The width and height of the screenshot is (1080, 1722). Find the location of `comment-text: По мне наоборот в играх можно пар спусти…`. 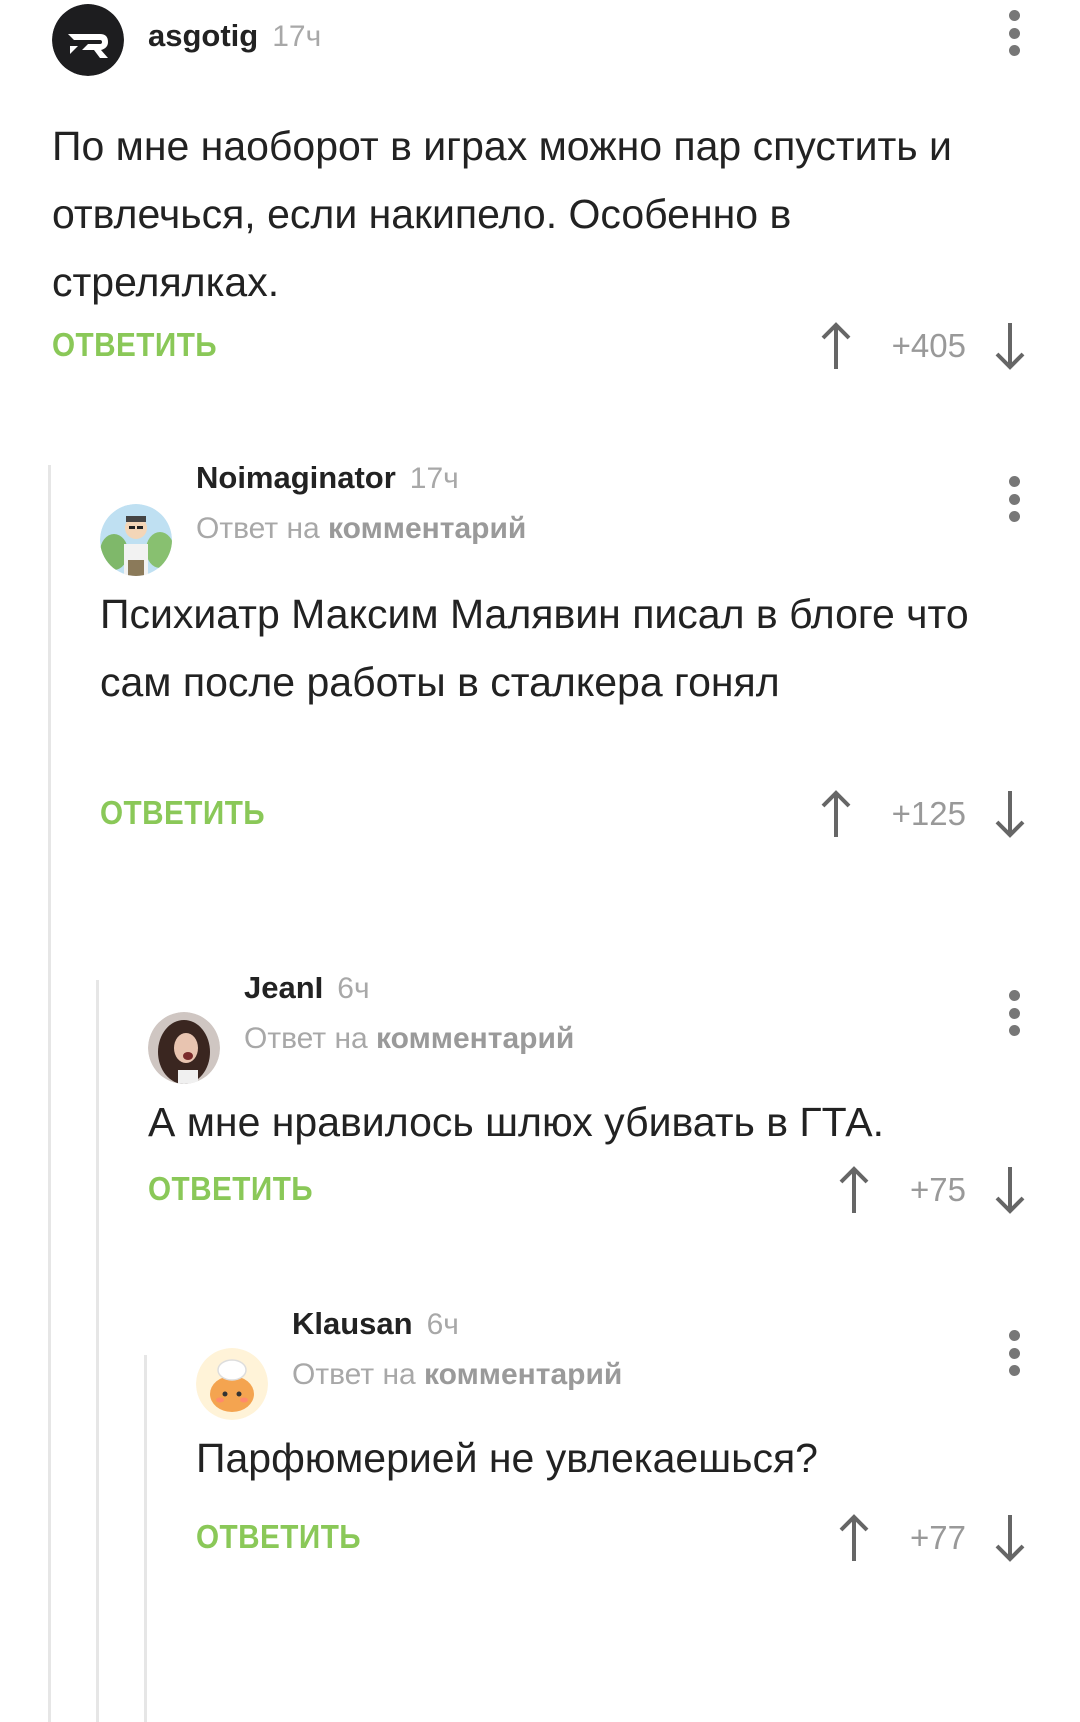

comment-text: По мне наоборот в играх можно пар спусти… is located at coordinates (502, 214).